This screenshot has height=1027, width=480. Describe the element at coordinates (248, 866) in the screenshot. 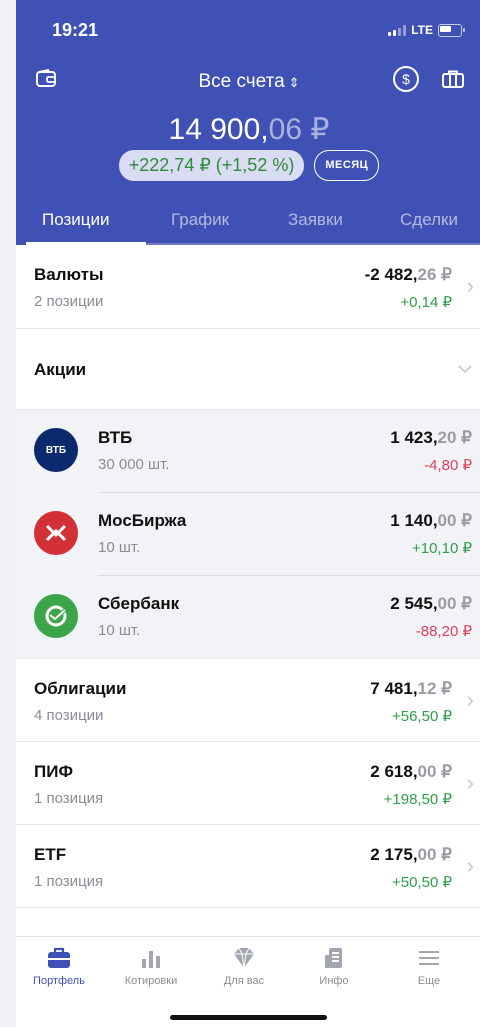

I see `group-row-etf: ETF 1 позиция 2 175,00 ₽ +50,50 ₽ ›` at that location.